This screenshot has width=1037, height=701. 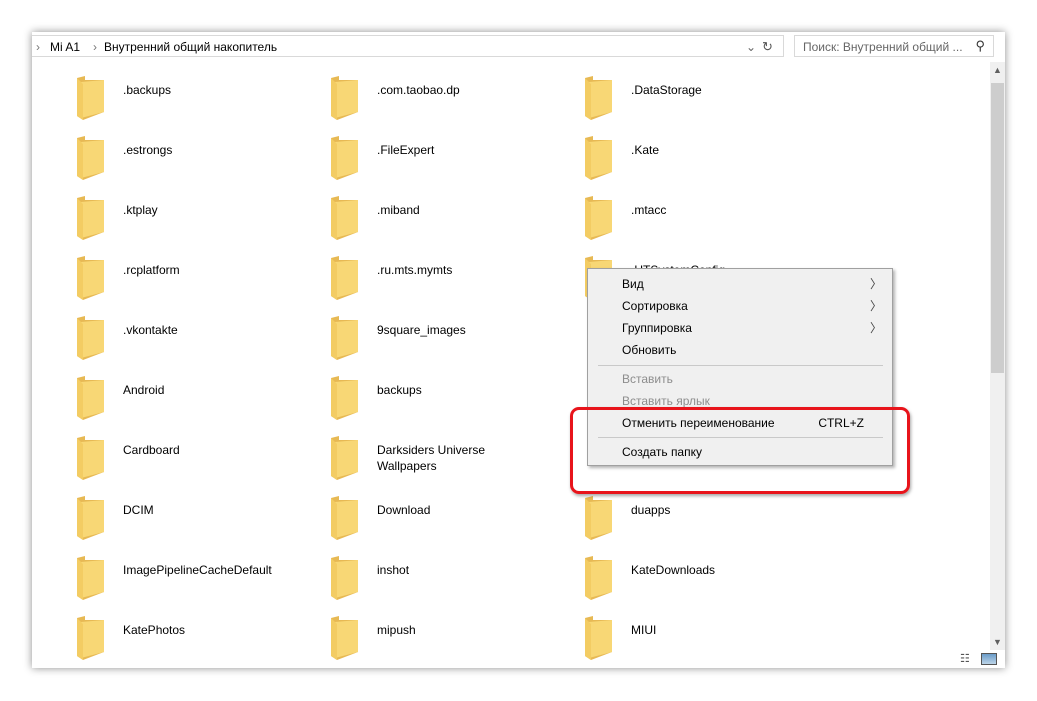 What do you see at coordinates (202, 221) in the screenshot?
I see `folder-item: .ktplay` at bounding box center [202, 221].